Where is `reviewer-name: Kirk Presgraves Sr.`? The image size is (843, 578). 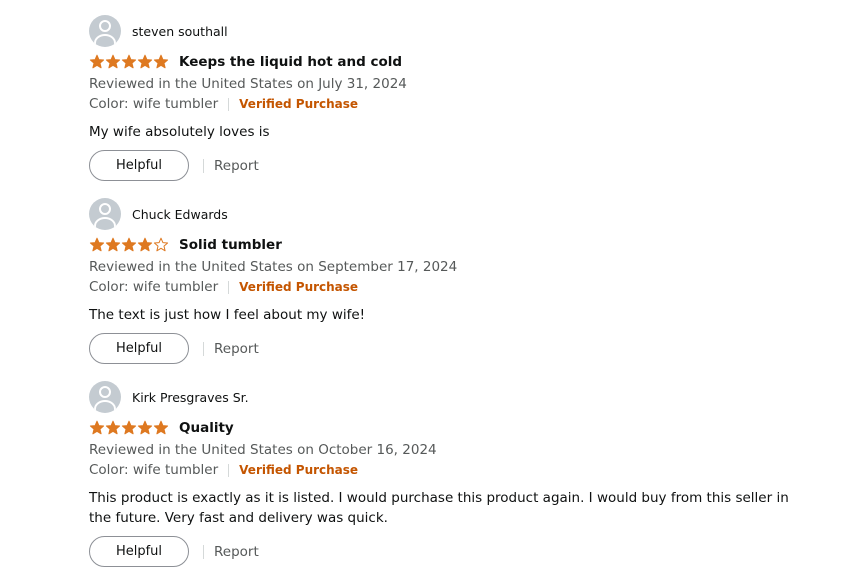 reviewer-name: Kirk Presgraves Sr. is located at coordinates (190, 397).